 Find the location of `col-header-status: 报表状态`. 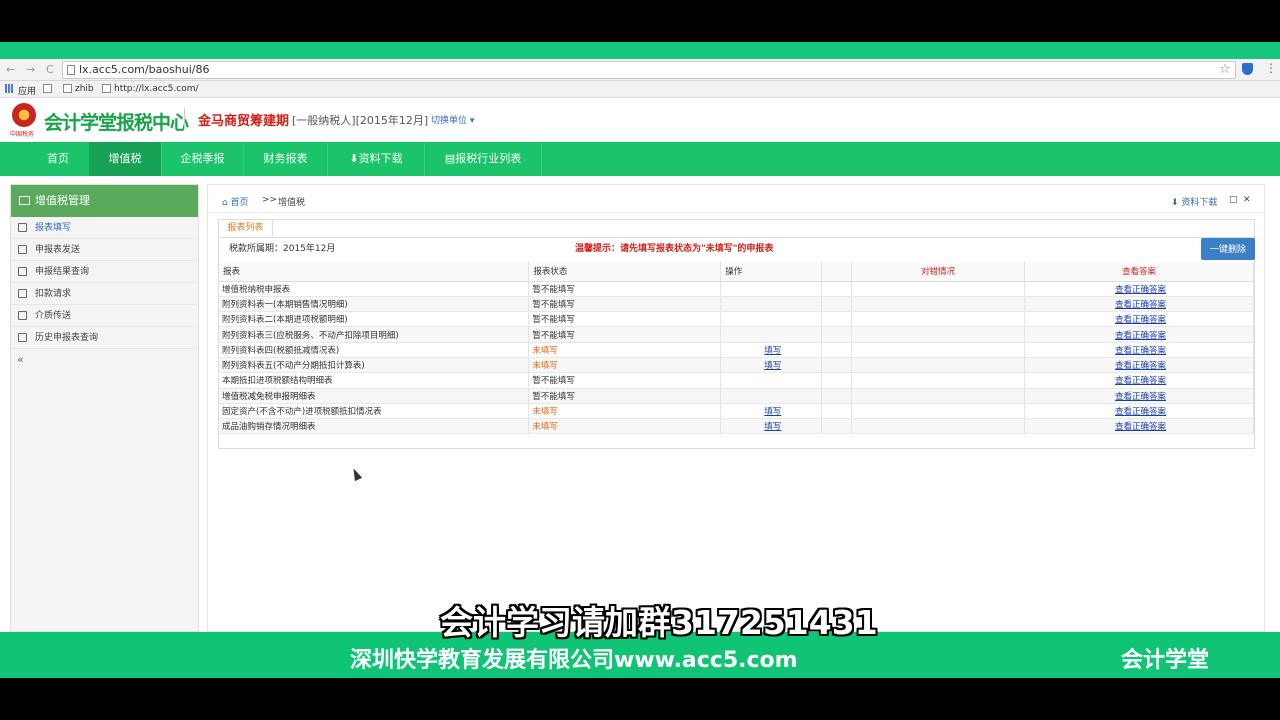

col-header-status: 报表状态 is located at coordinates (625, 272).